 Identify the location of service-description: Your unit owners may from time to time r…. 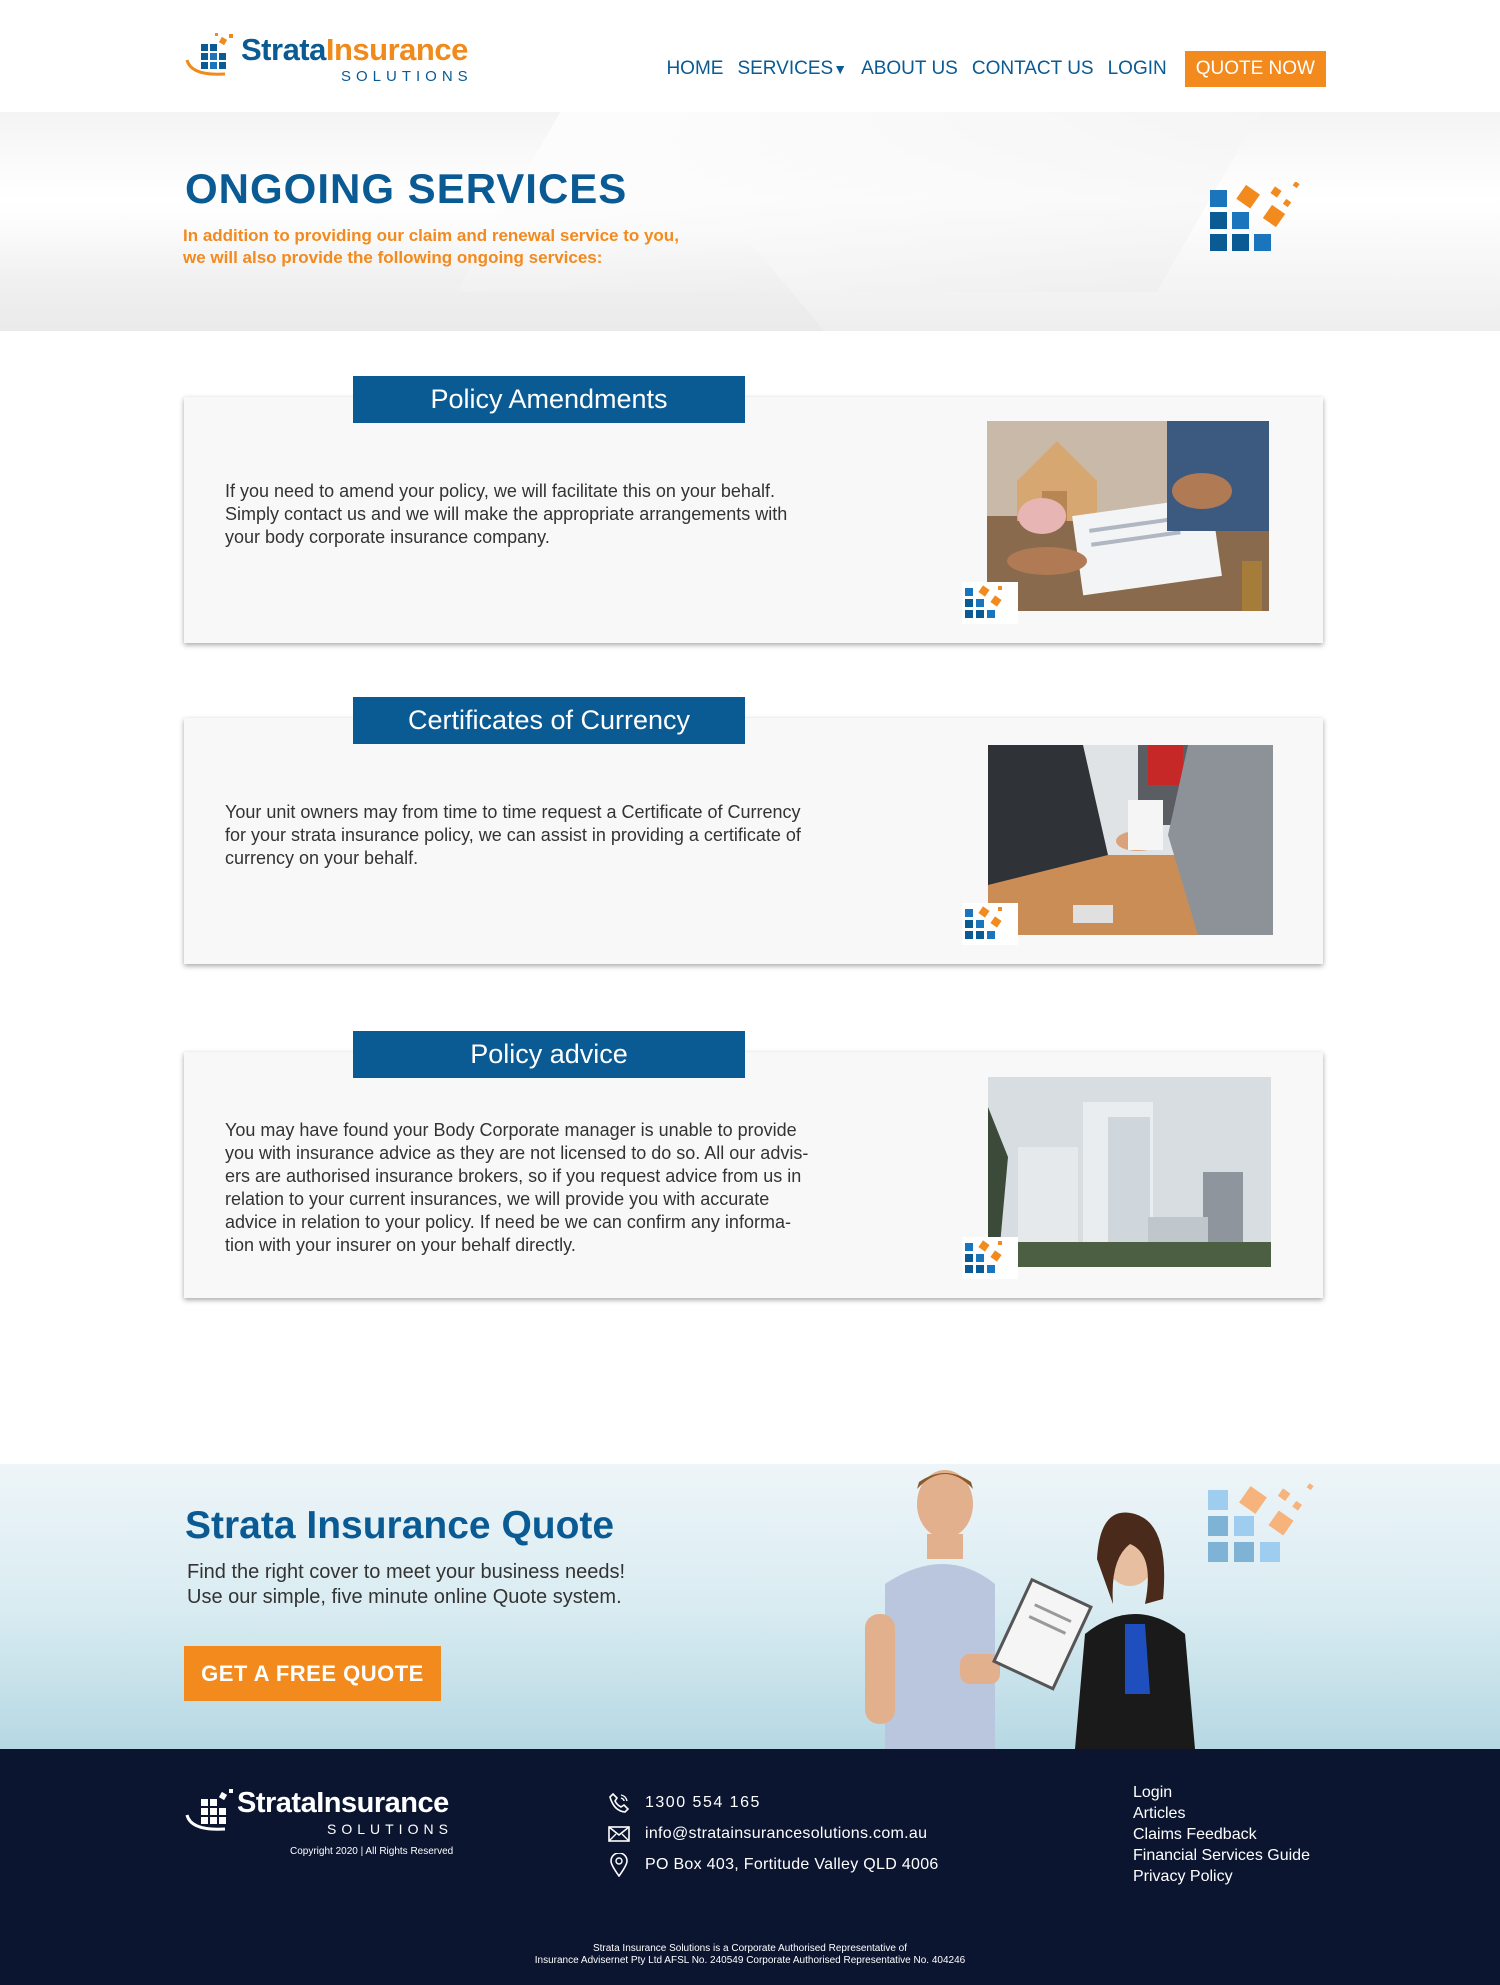
(513, 835).